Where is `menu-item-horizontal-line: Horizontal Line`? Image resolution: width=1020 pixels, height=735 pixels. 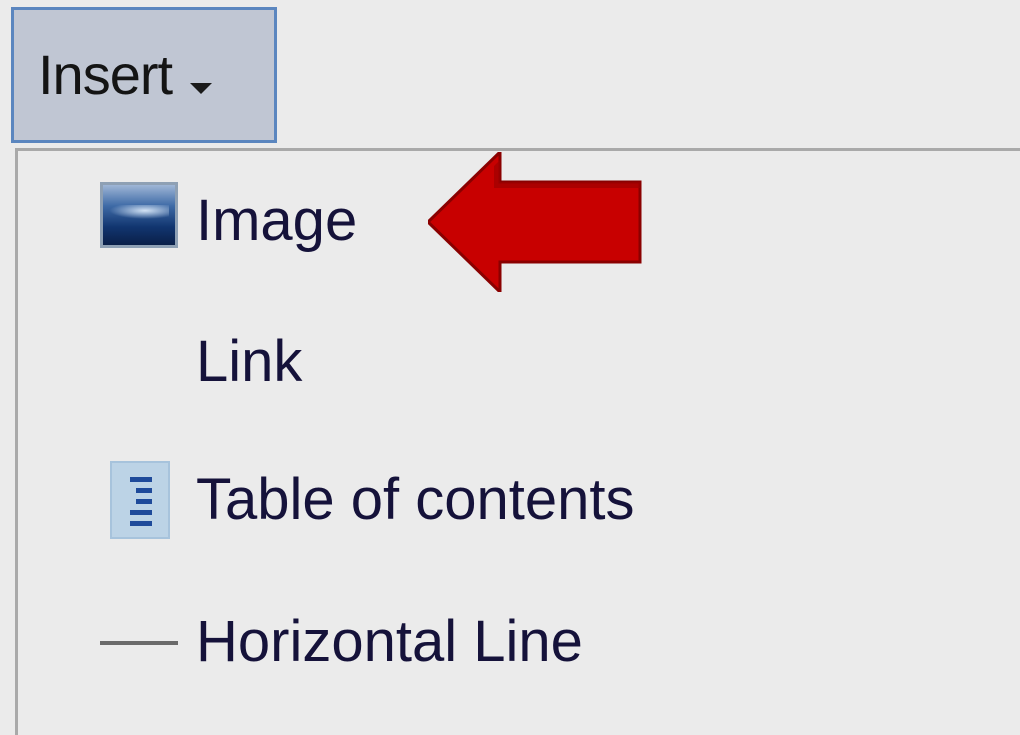
menu-item-horizontal-line: Horizontal Line is located at coordinates (518, 642).